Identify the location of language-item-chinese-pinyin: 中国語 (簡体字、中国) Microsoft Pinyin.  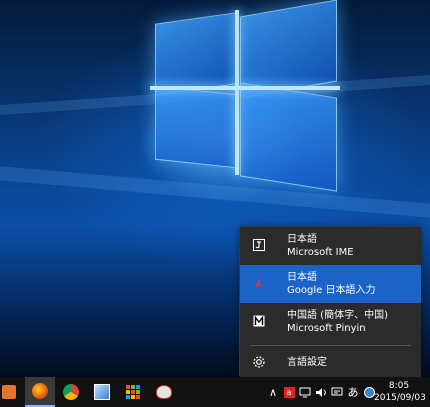
(330, 322).